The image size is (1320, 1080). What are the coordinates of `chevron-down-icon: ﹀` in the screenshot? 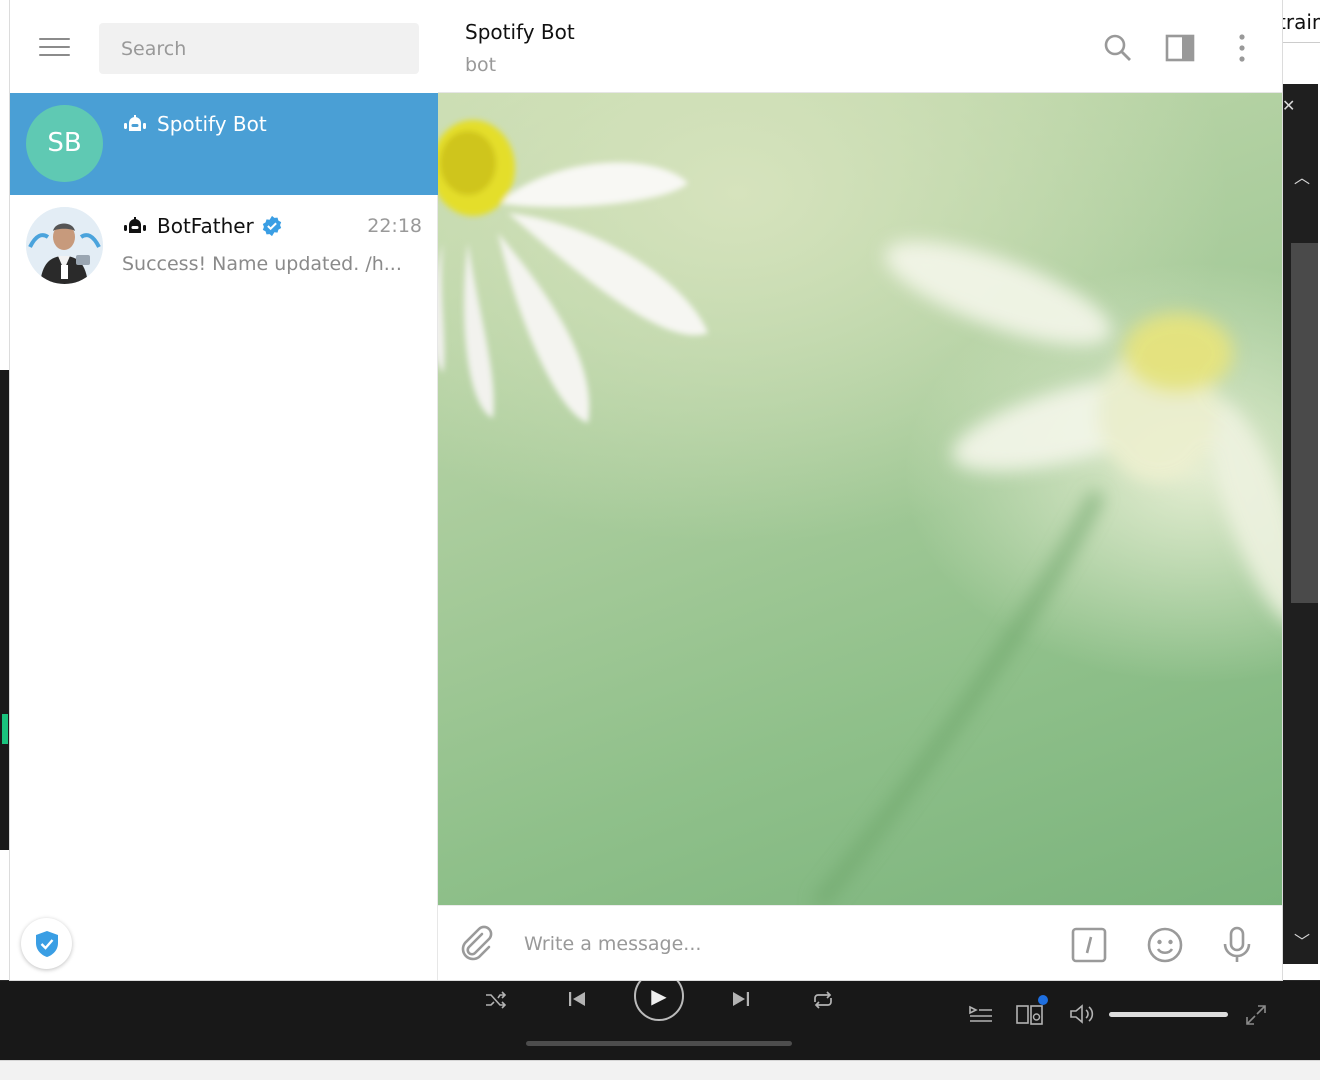 It's located at (1302, 940).